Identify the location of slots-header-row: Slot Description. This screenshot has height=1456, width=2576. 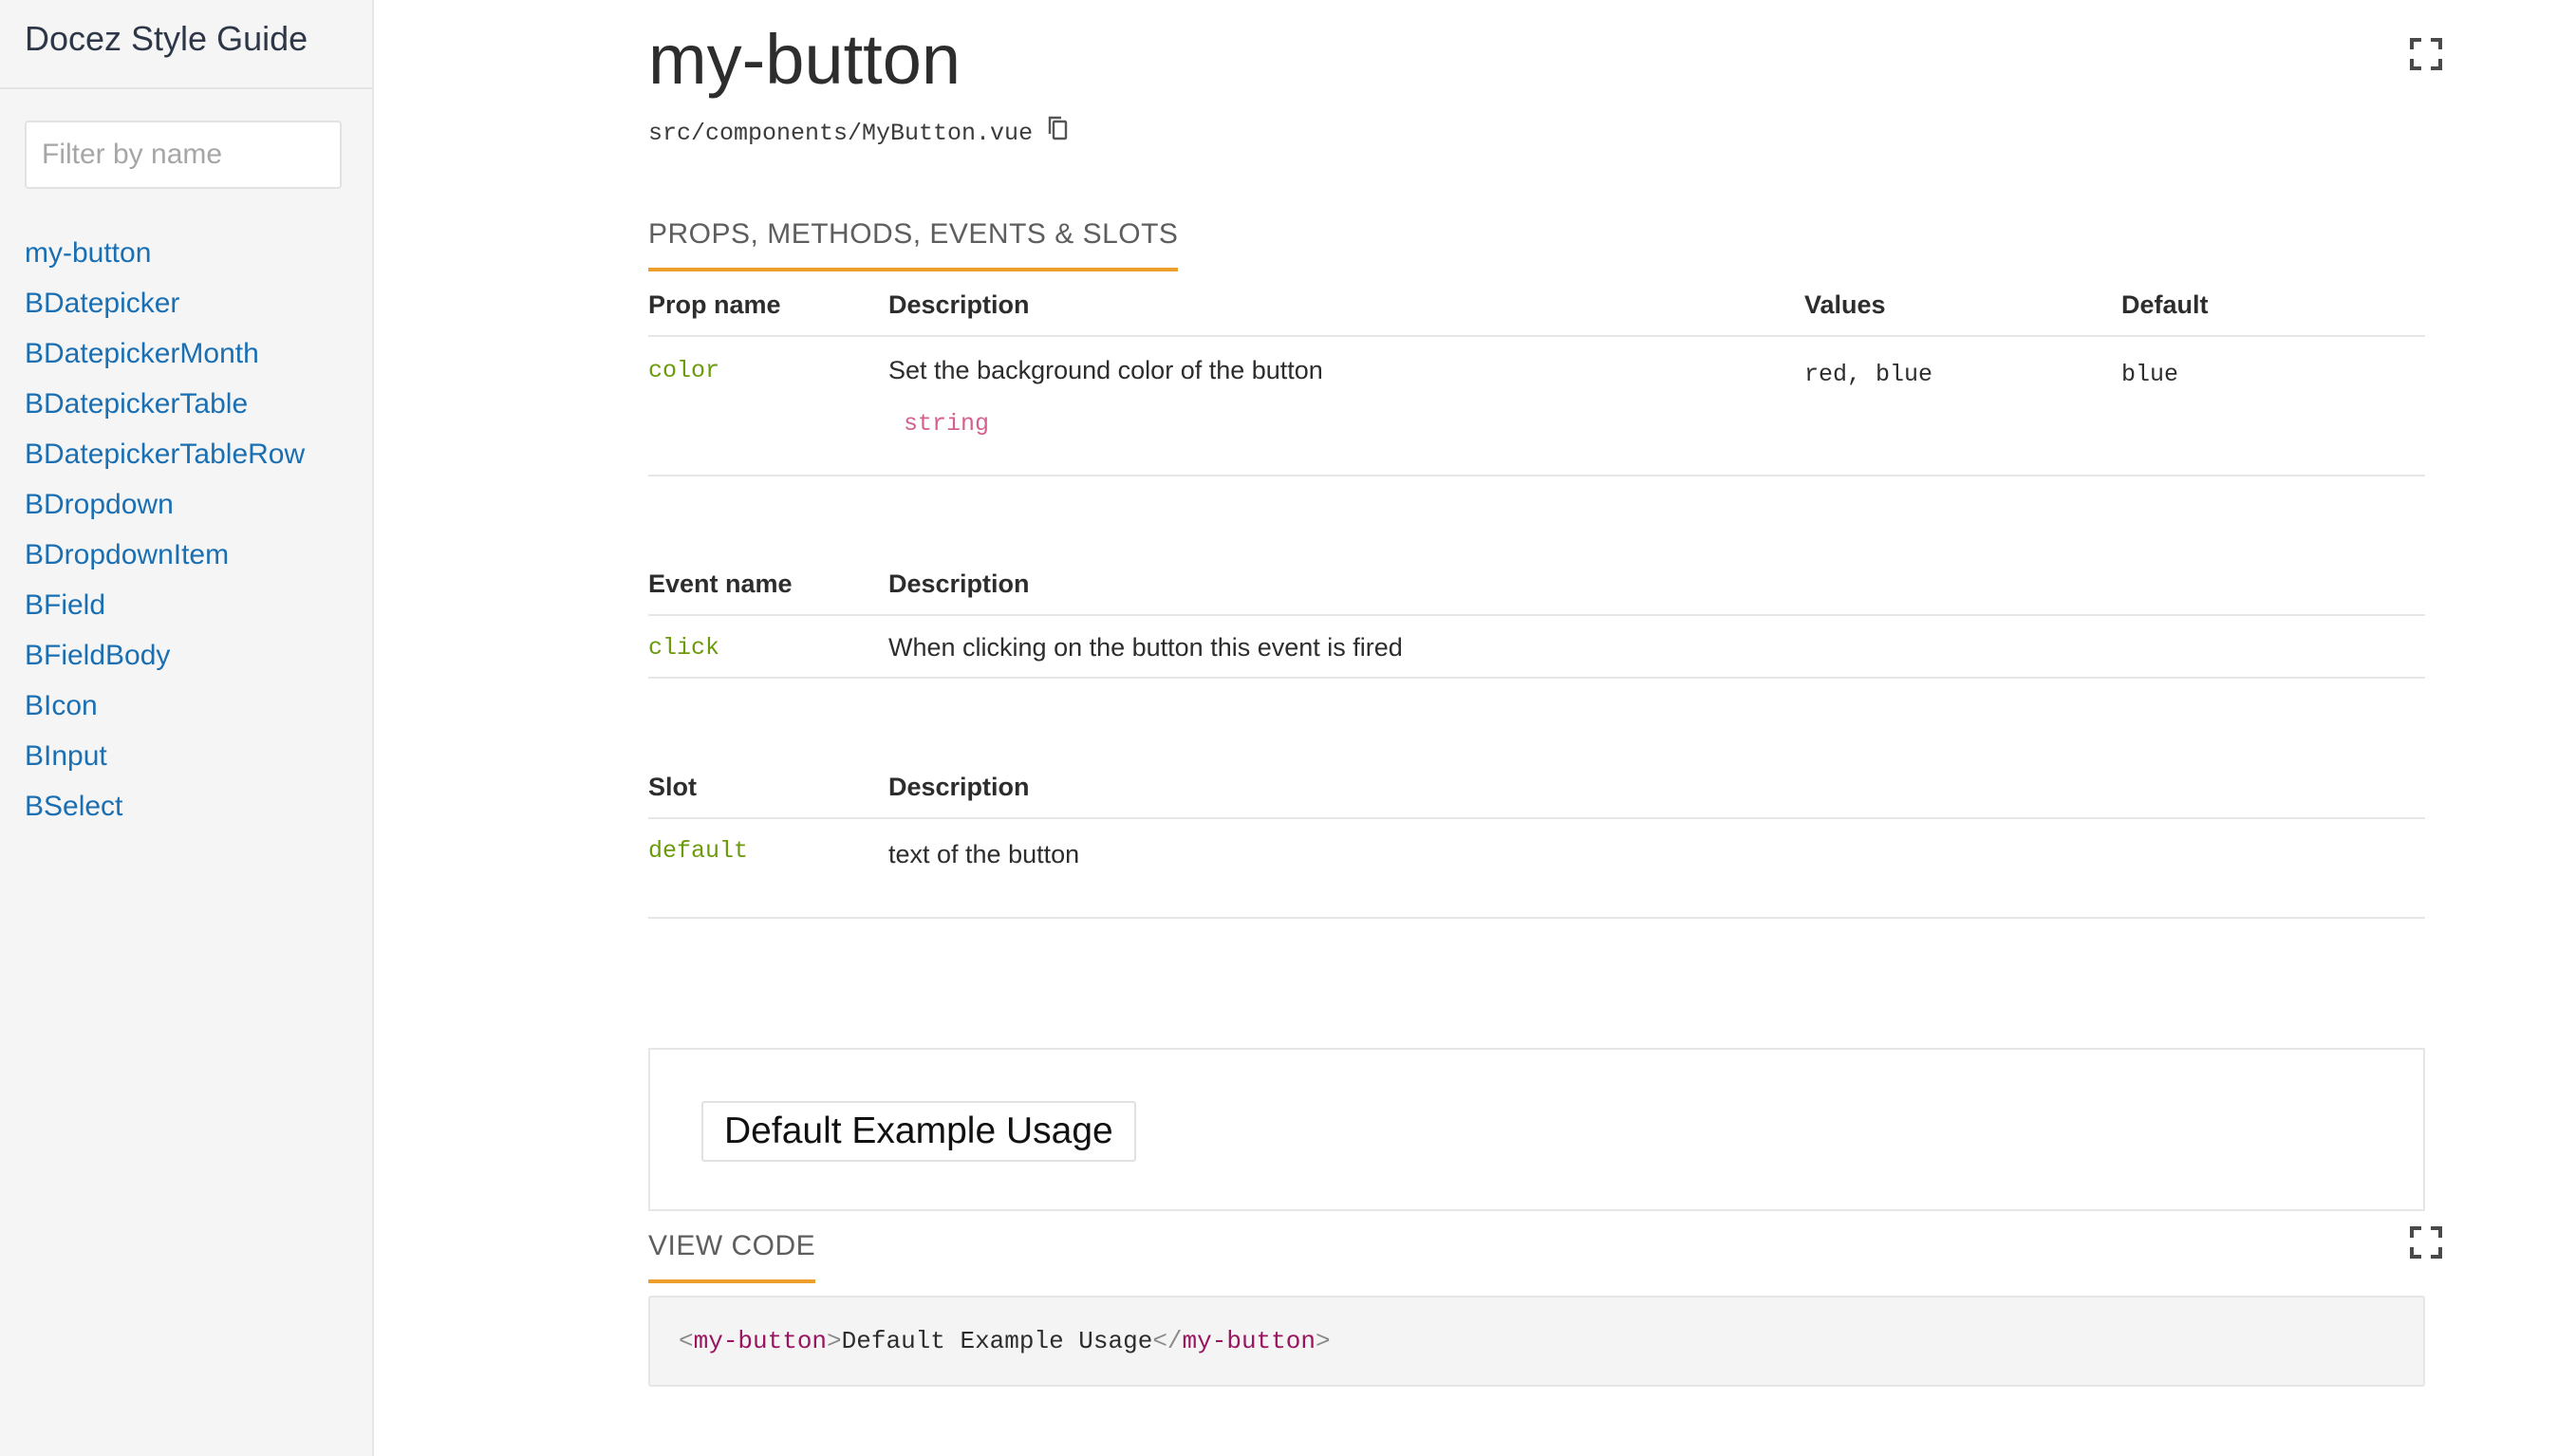
(1536, 788).